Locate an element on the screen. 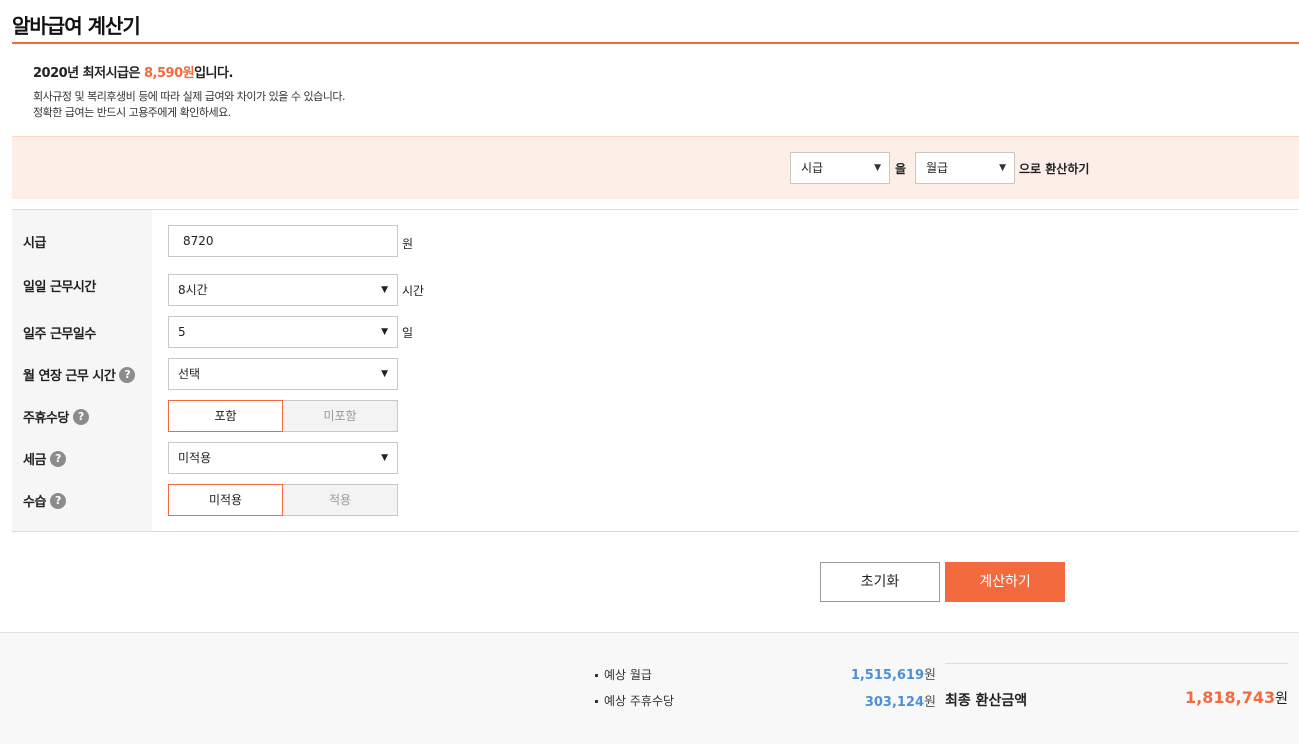  allowance-label: 예상 주휴수당 is located at coordinates (639, 701).